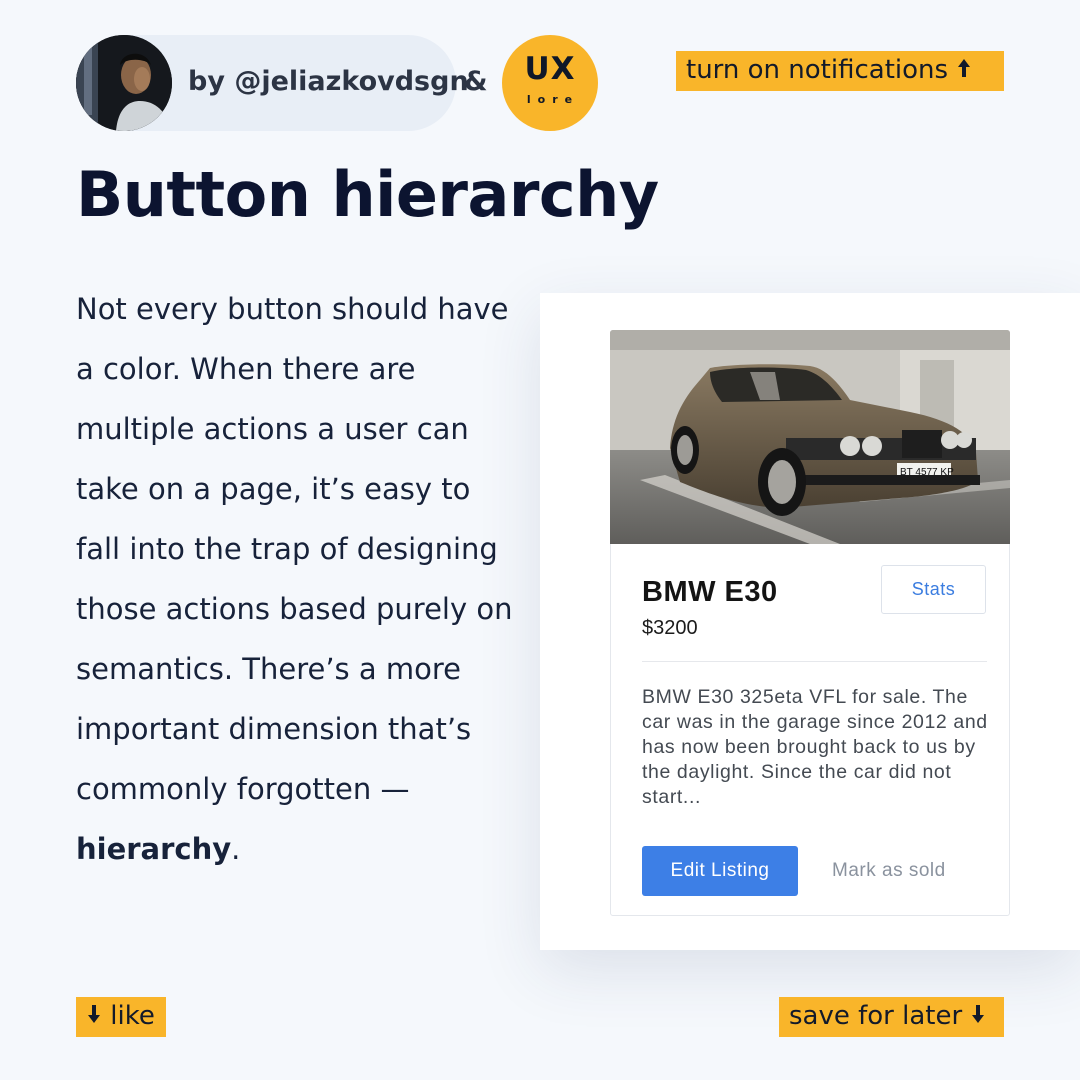 The image size is (1080, 1080). Describe the element at coordinates (132, 1016) in the screenshot. I see `like-label: like` at that location.